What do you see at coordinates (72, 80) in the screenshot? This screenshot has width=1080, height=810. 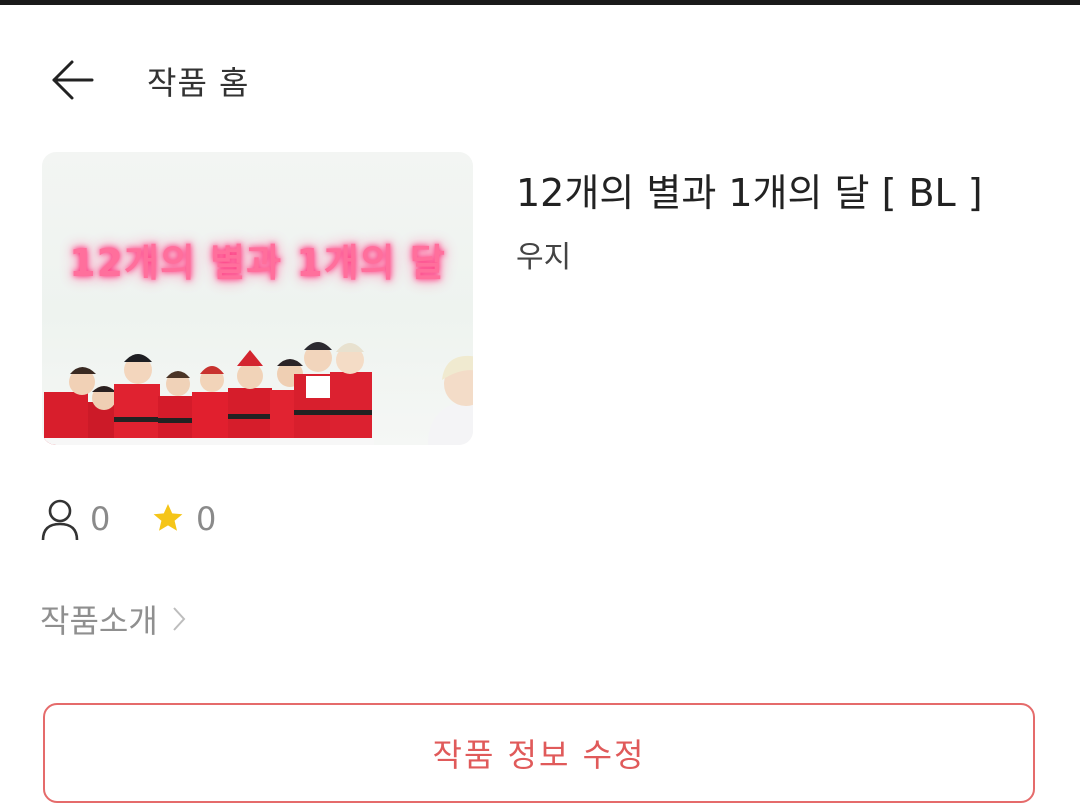 I see `arrow-left-icon` at bounding box center [72, 80].